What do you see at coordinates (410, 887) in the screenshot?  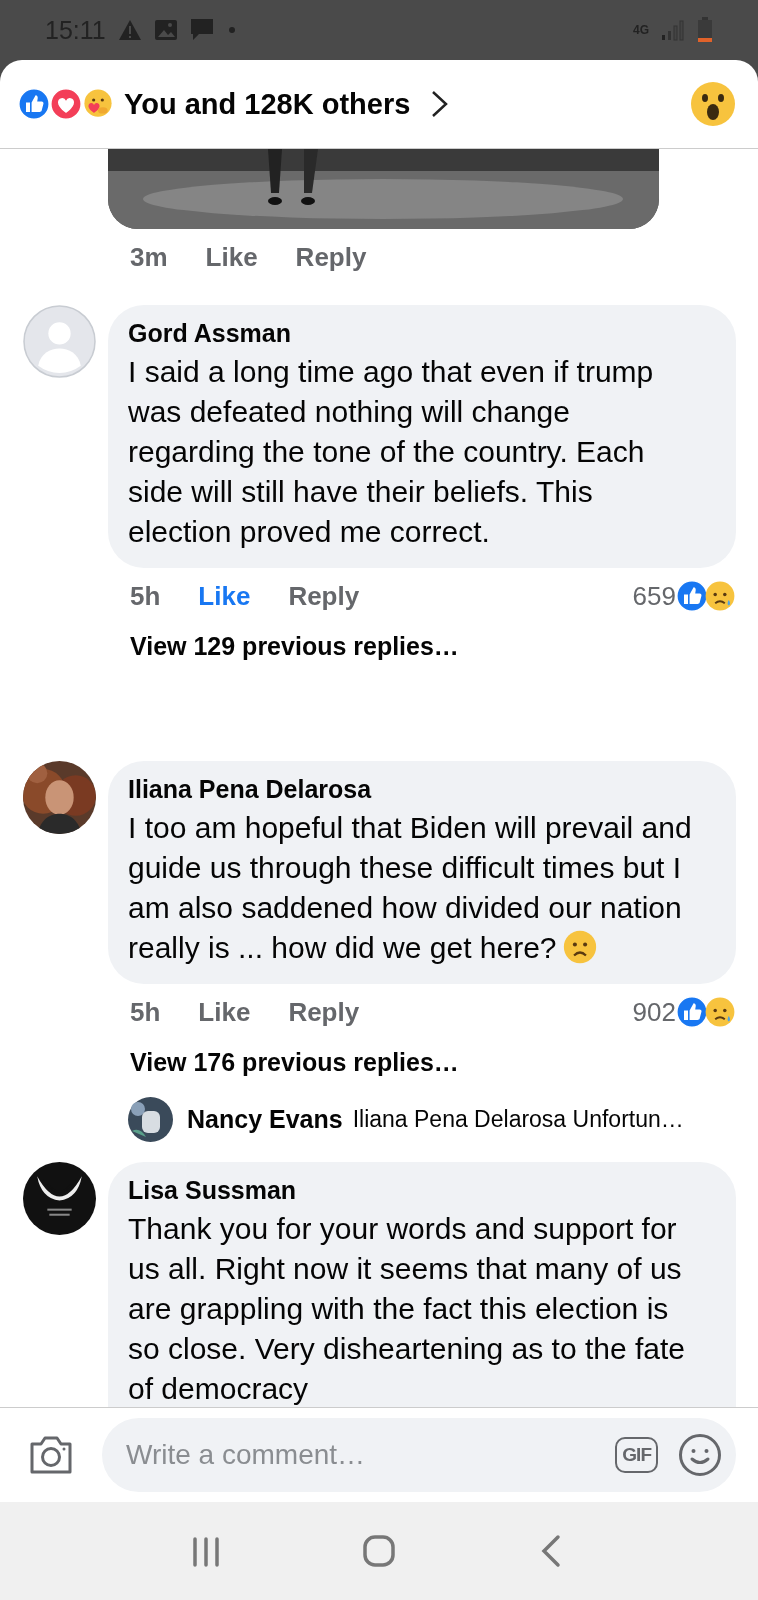 I see `comment-text: I too am hopeful that Biden will prevail and guide us through these difficult times but I am also saddened how divided our nation really is ... how did we get here?` at bounding box center [410, 887].